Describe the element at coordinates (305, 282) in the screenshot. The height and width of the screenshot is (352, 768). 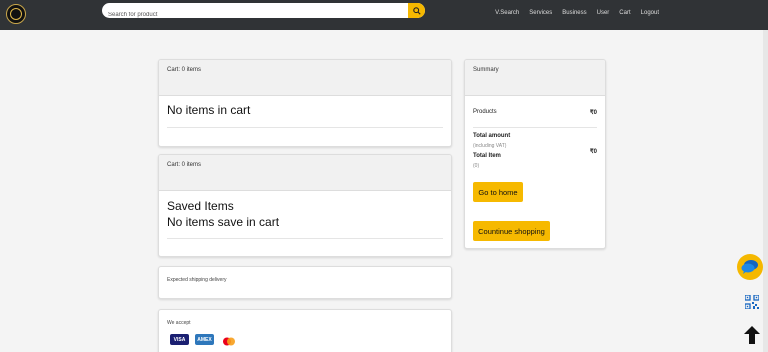
I see `shipping-card: Expected shipping delivery` at that location.